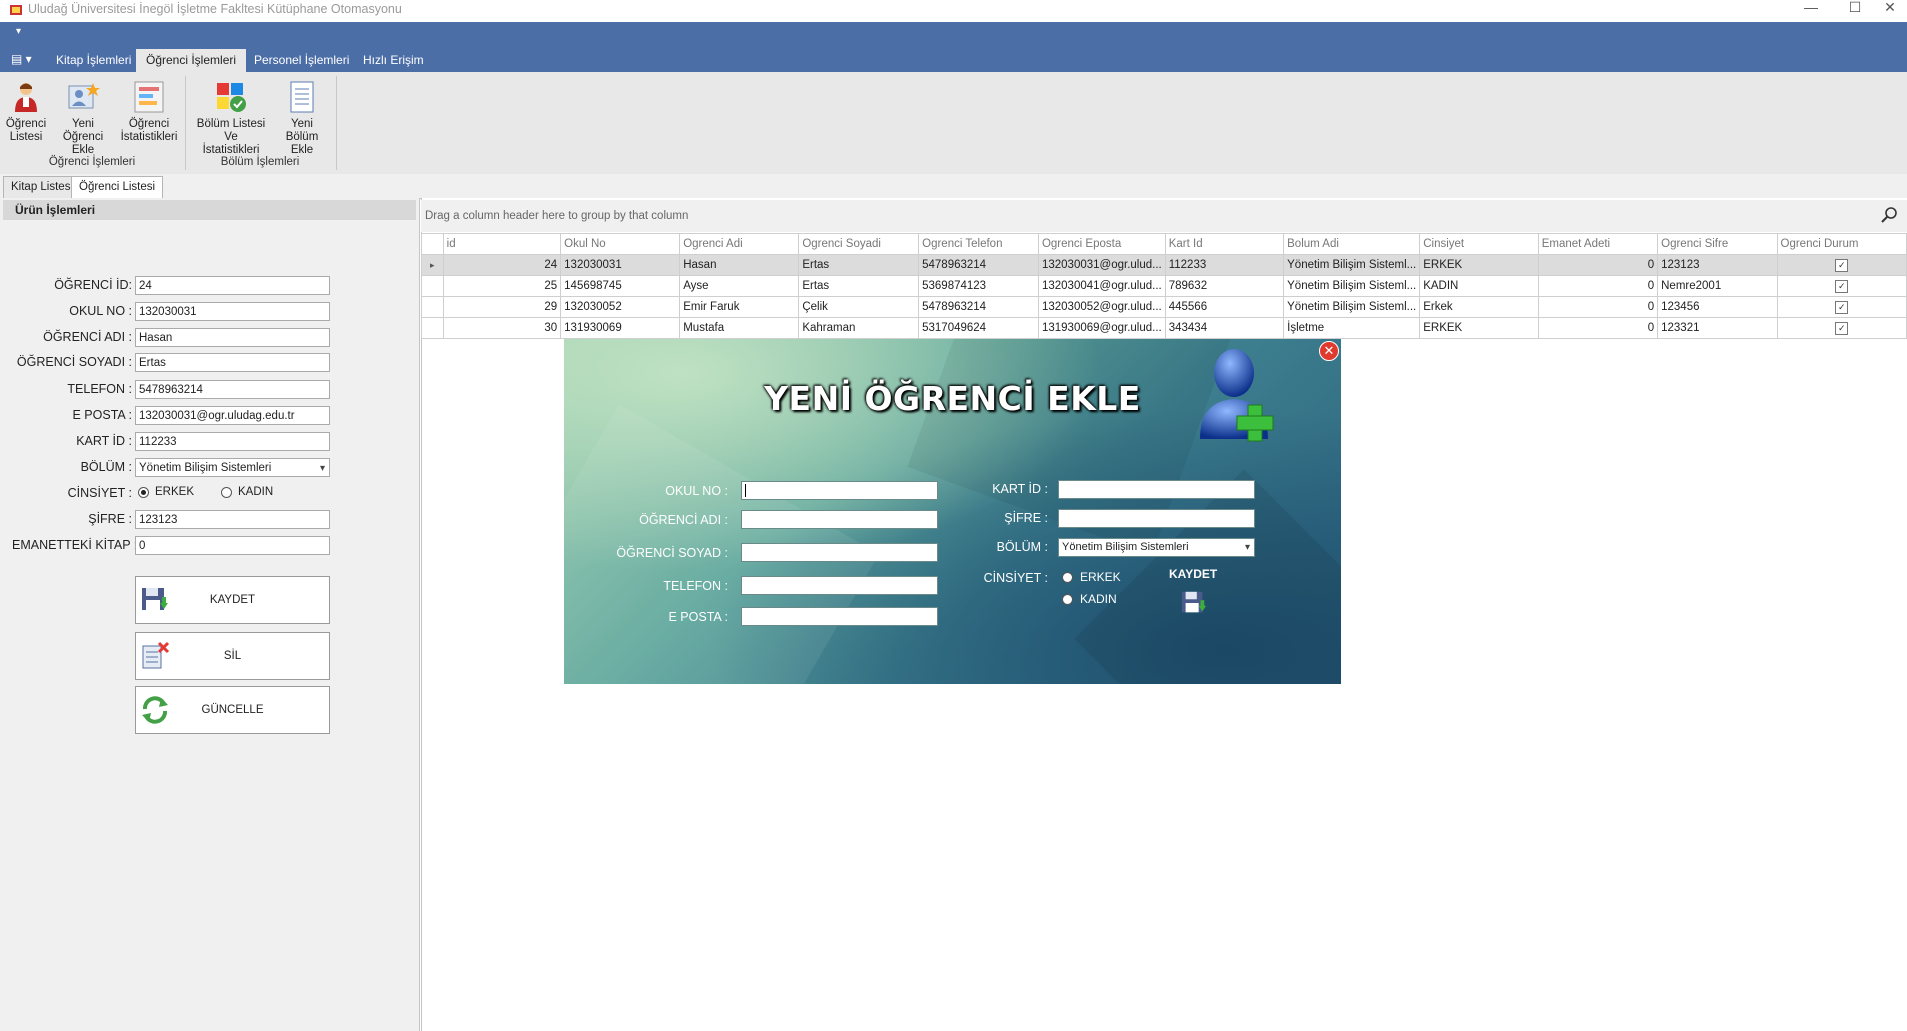  Describe the element at coordinates (1224, 265) in the screenshot. I see `cell-kart-id: 112233` at that location.